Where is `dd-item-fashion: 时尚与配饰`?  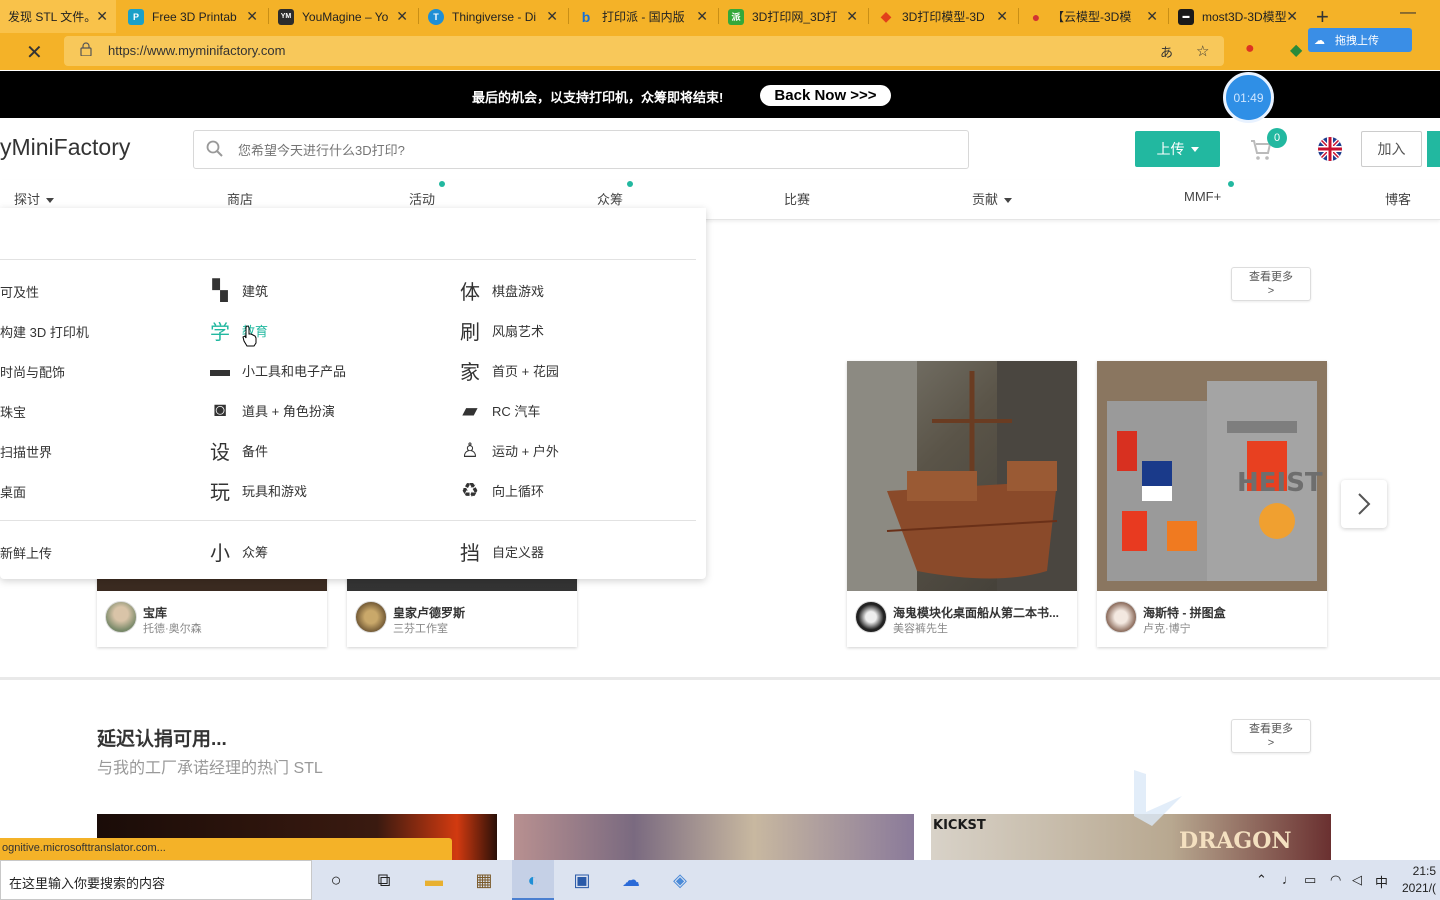
dd-item-fashion: 时尚与配饰 is located at coordinates (32, 371).